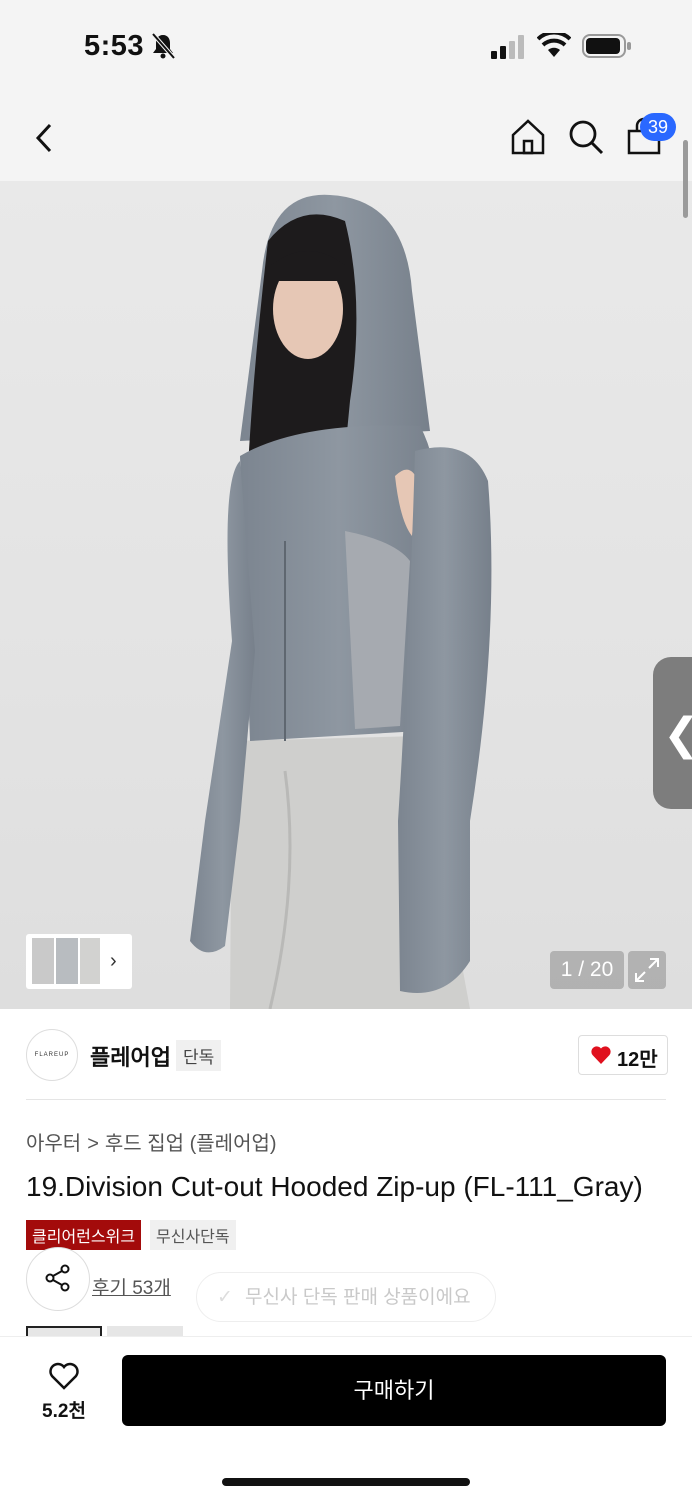 The height and width of the screenshot is (1501, 692). Describe the element at coordinates (685, 179) in the screenshot. I see `page-scrollbar` at that location.